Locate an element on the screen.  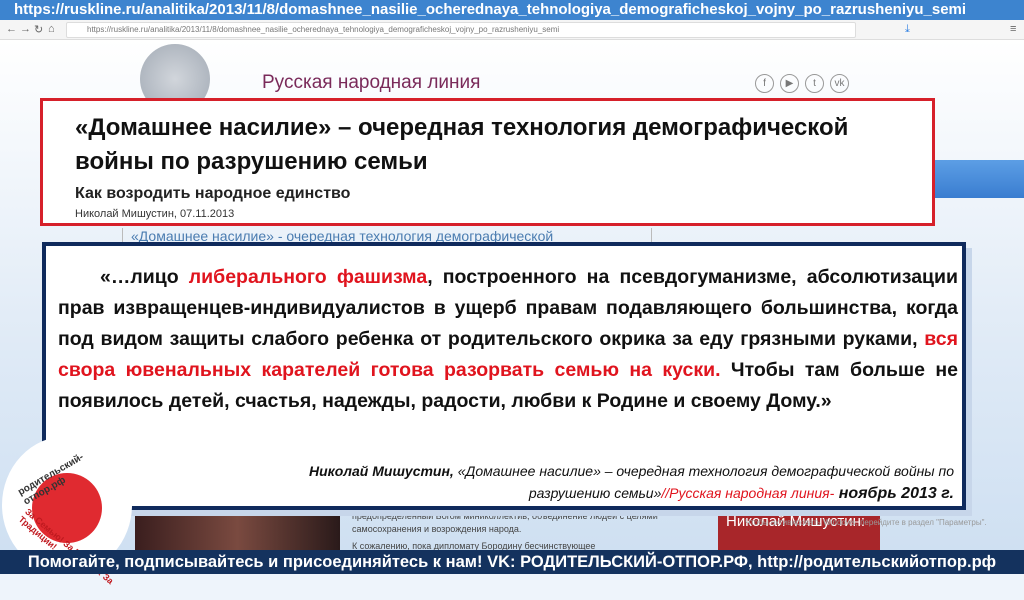
social-links: f ▶ t vk is located at coordinates (802, 83).